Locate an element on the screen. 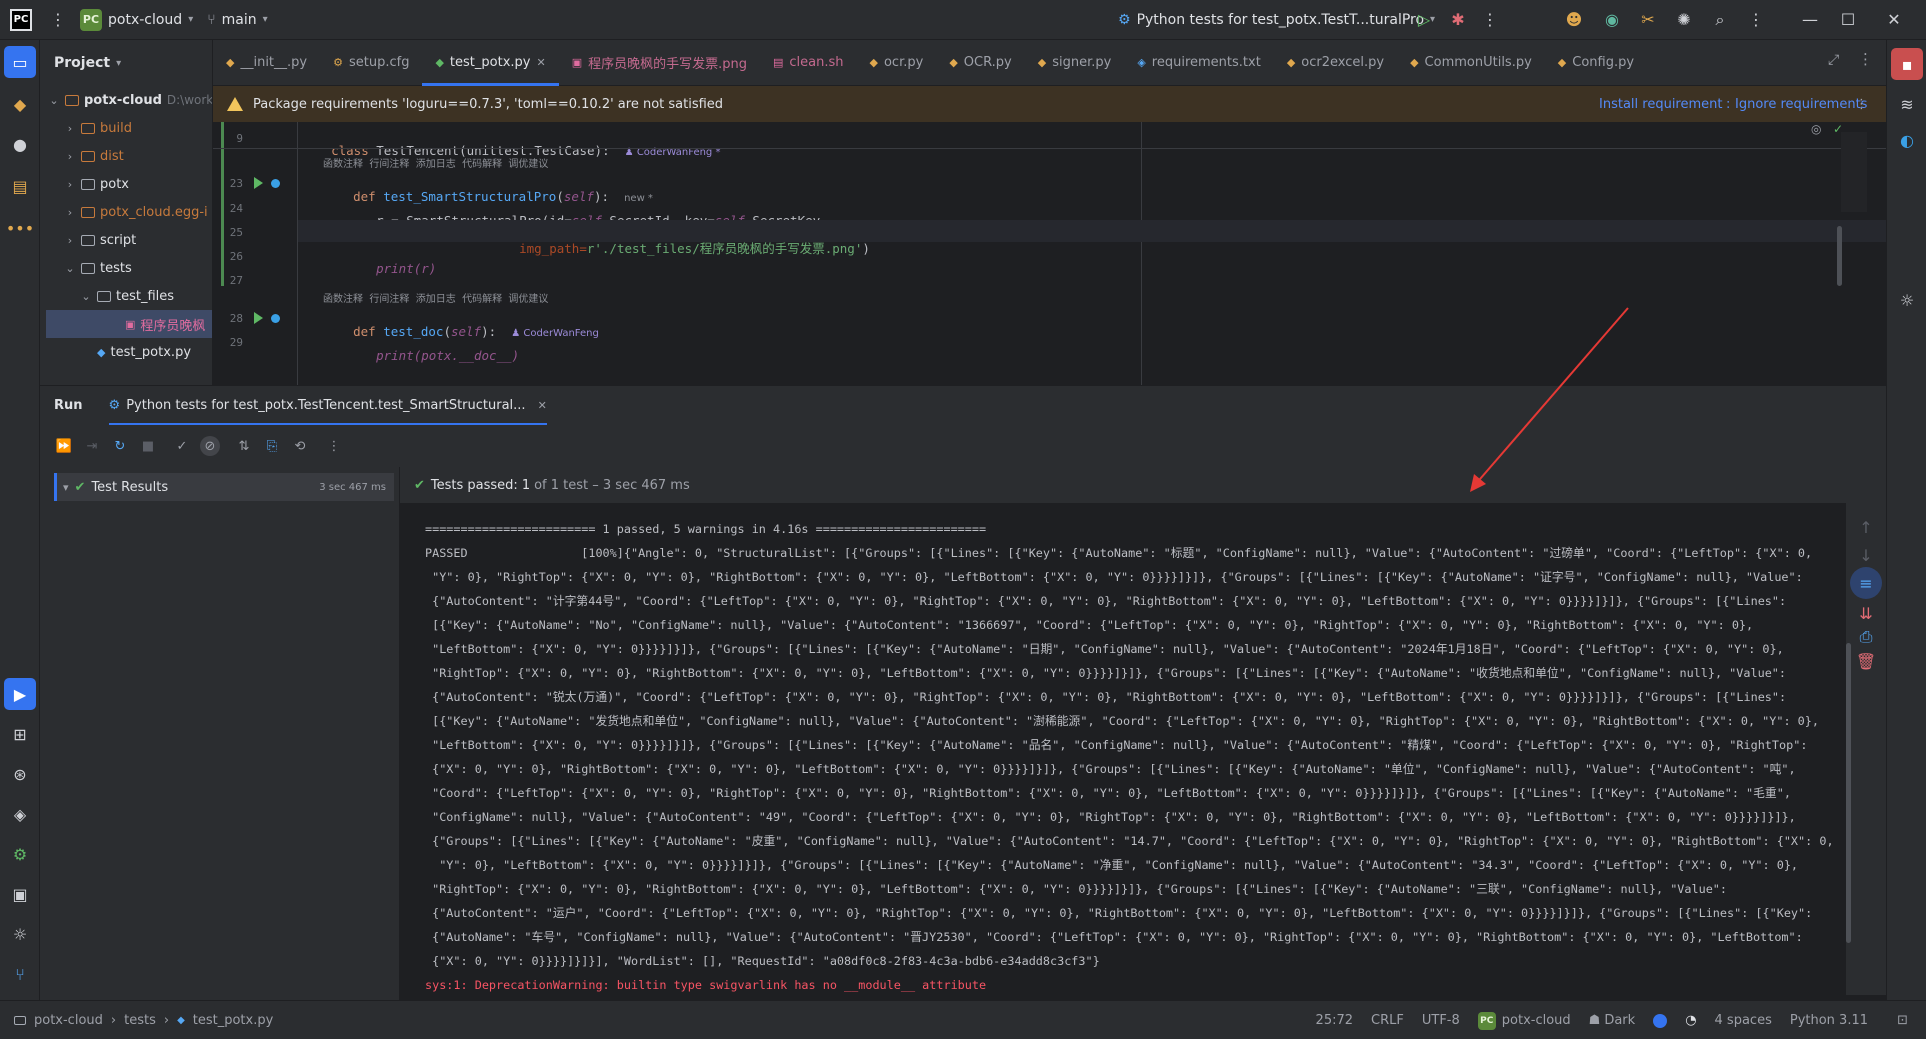 The width and height of the screenshot is (1926, 1039). notifications-icon: ▪ is located at coordinates (1907, 64).